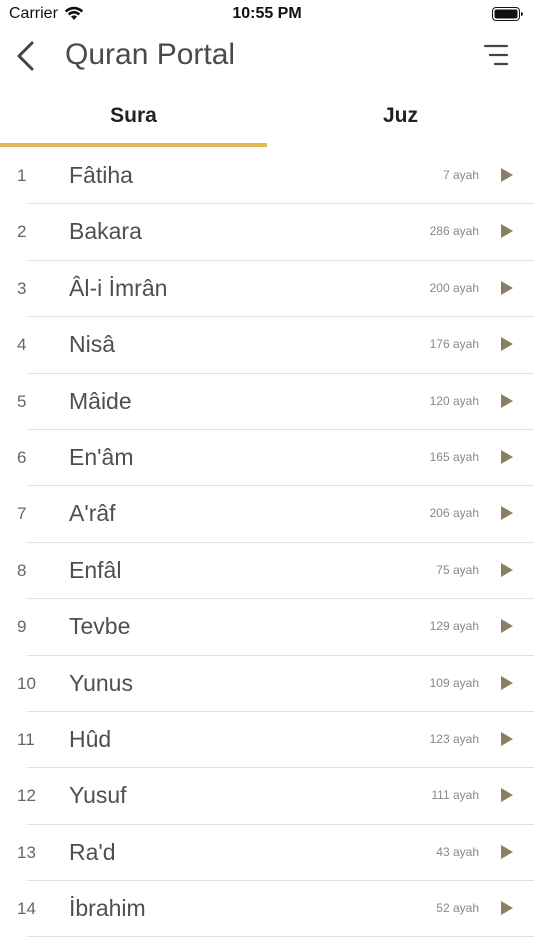 The image size is (534, 950). I want to click on sura-name: Yusuf, so click(98, 795).